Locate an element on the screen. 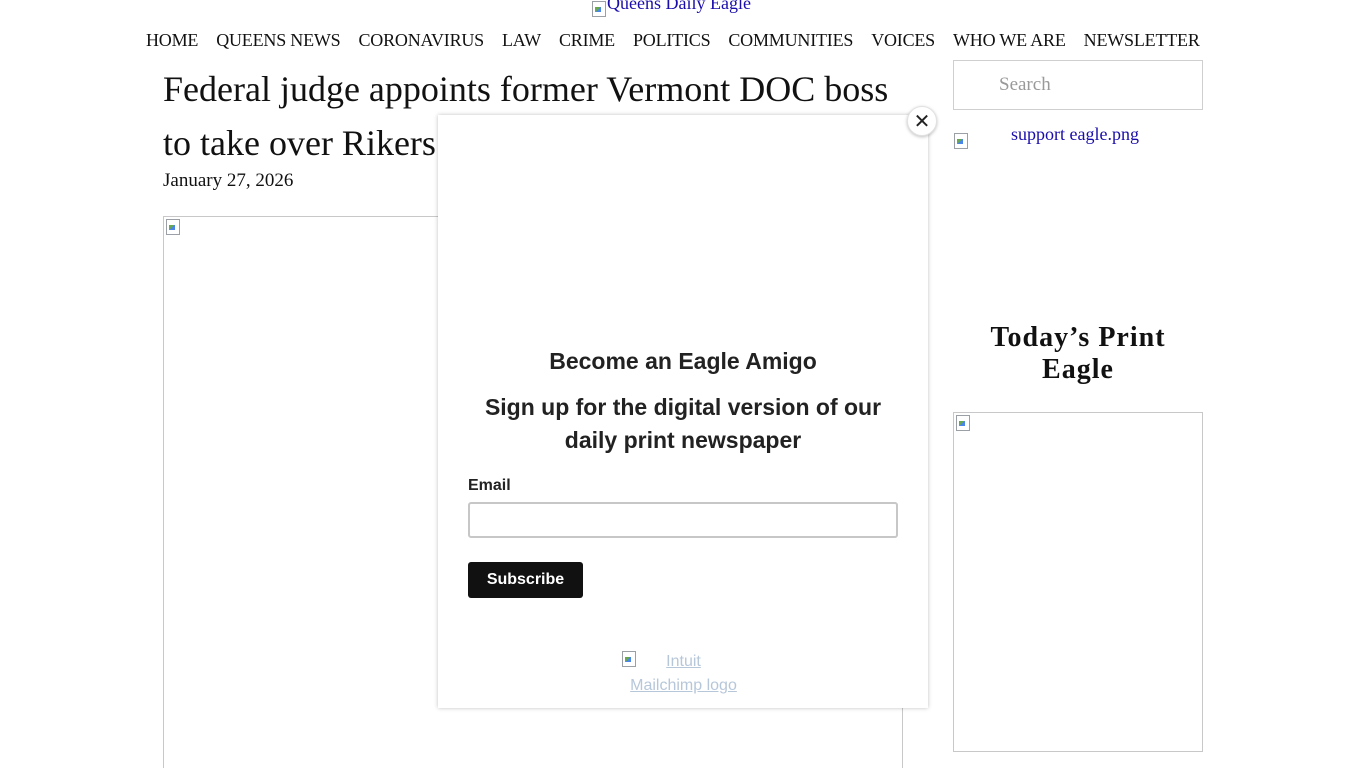  mailchimp-logo-link: Intuit Mailchimp logo is located at coordinates (683, 674).